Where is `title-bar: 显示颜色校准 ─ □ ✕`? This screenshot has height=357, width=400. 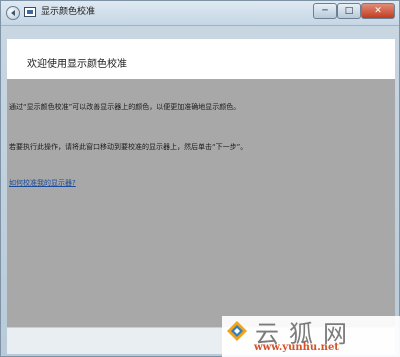
title-bar: 显示颜色校准 ─ □ ✕ is located at coordinates (200, 13).